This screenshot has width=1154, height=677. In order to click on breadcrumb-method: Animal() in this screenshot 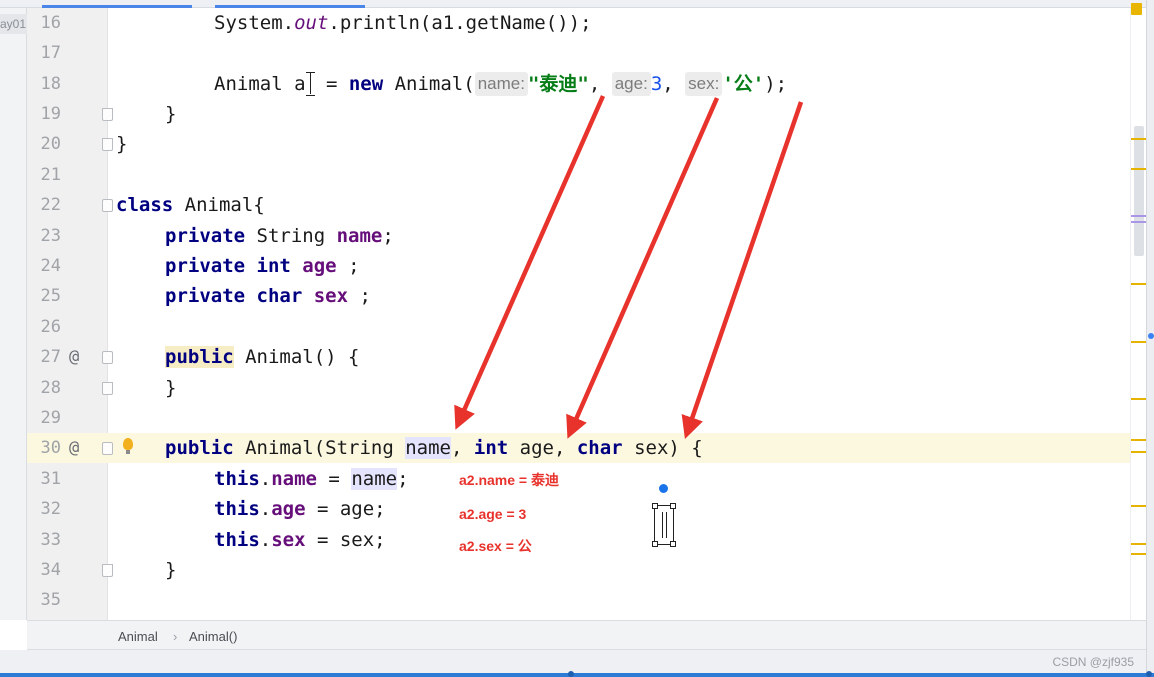, I will do `click(213, 636)`.